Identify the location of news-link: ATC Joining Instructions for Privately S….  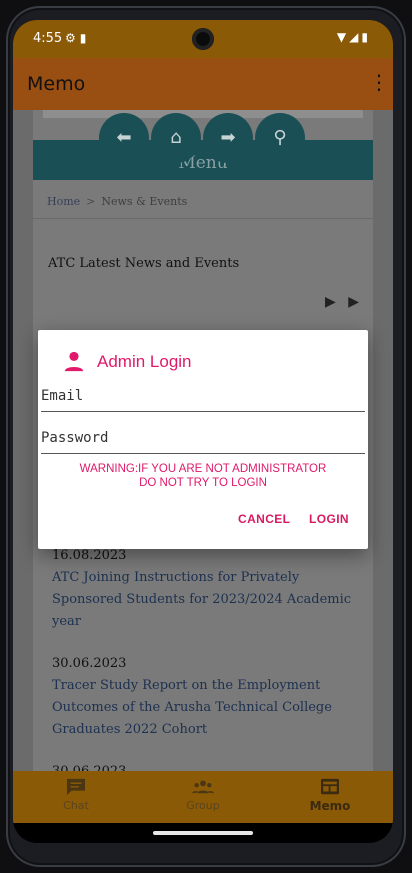
(204, 600).